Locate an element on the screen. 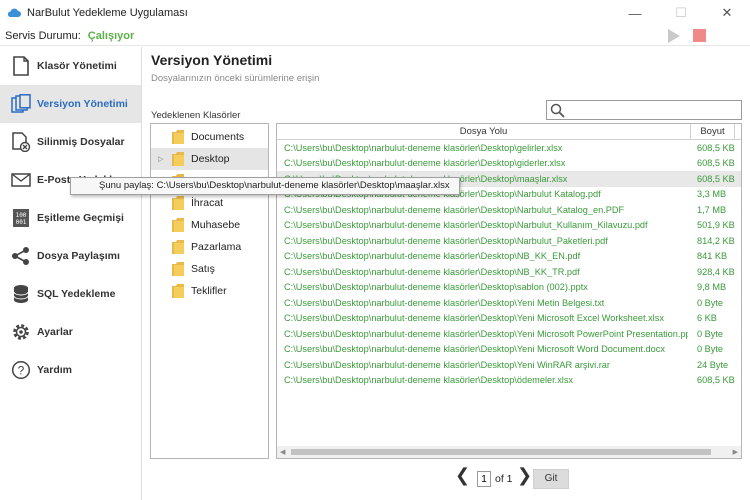  tree-item-desktop: ▷ Desktop is located at coordinates (209, 159).